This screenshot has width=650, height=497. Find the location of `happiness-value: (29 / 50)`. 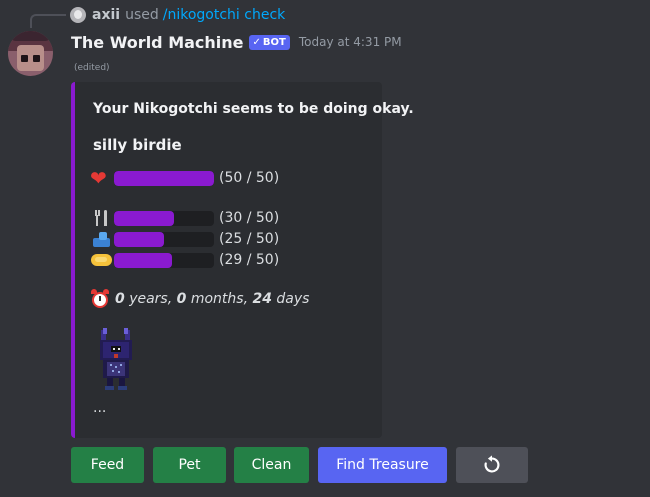

happiness-value: (29 / 50) is located at coordinates (249, 260).